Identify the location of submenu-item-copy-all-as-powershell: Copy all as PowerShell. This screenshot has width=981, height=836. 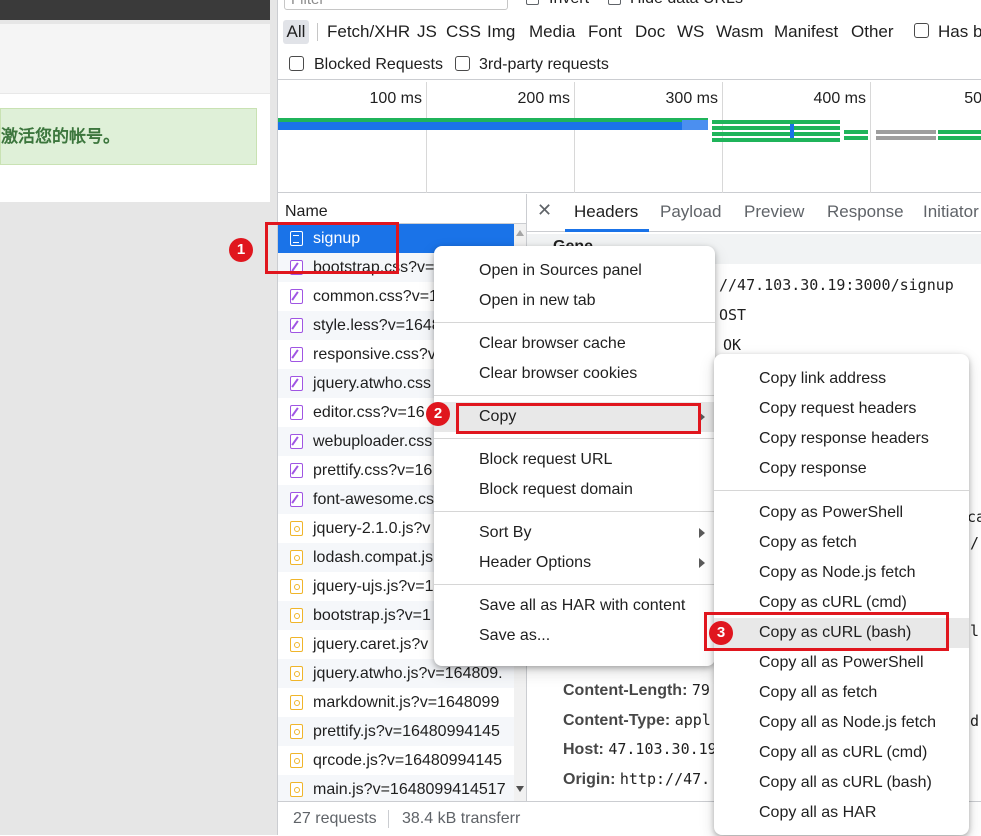
(841, 663).